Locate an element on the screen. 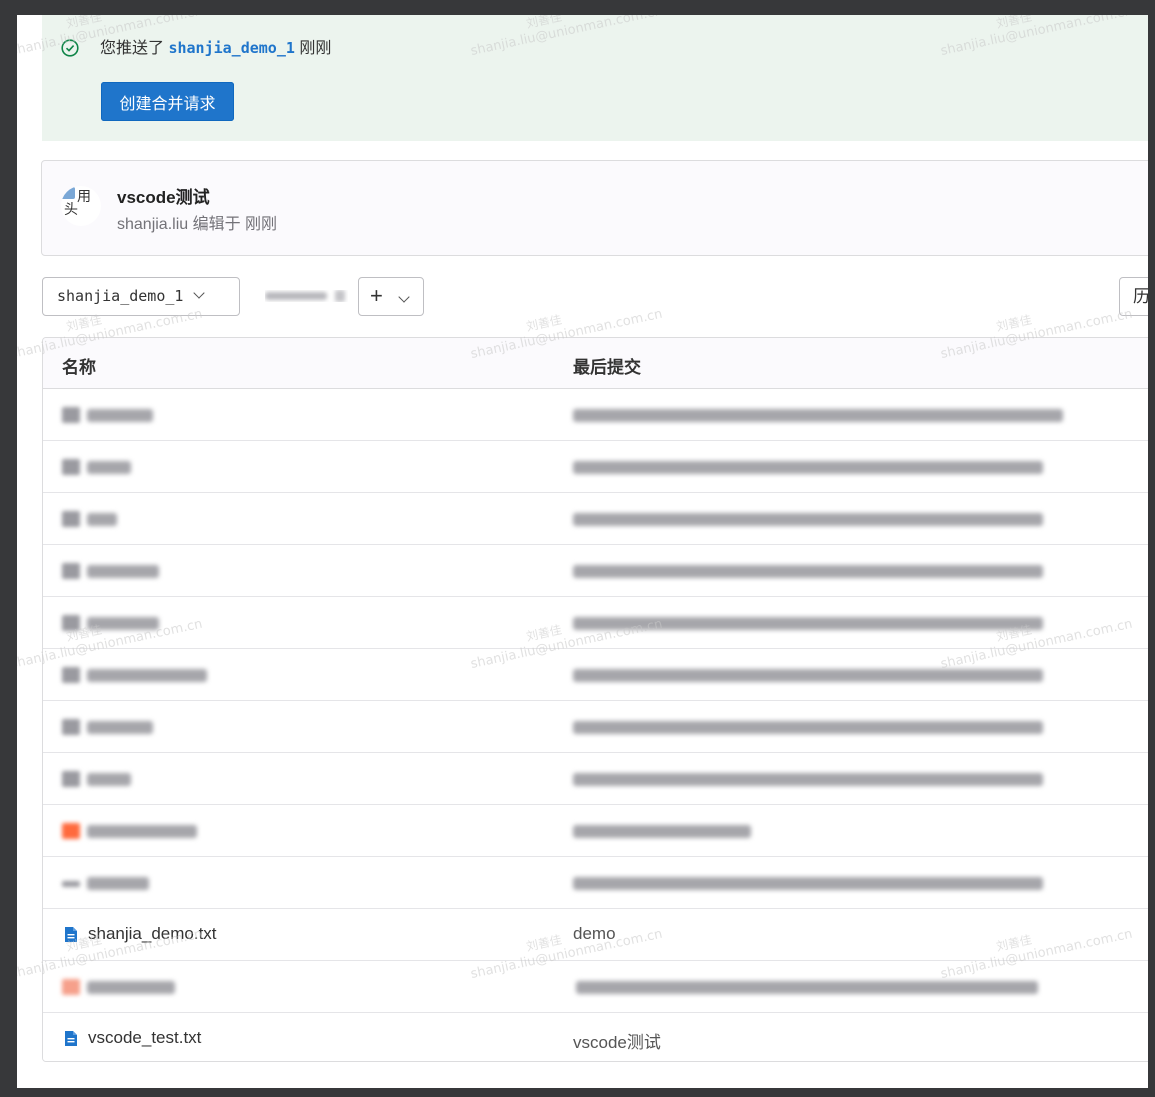 Image resolution: width=1155 pixels, height=1097 pixels. commit-message-link: vscode测试 is located at coordinates (617, 1040).